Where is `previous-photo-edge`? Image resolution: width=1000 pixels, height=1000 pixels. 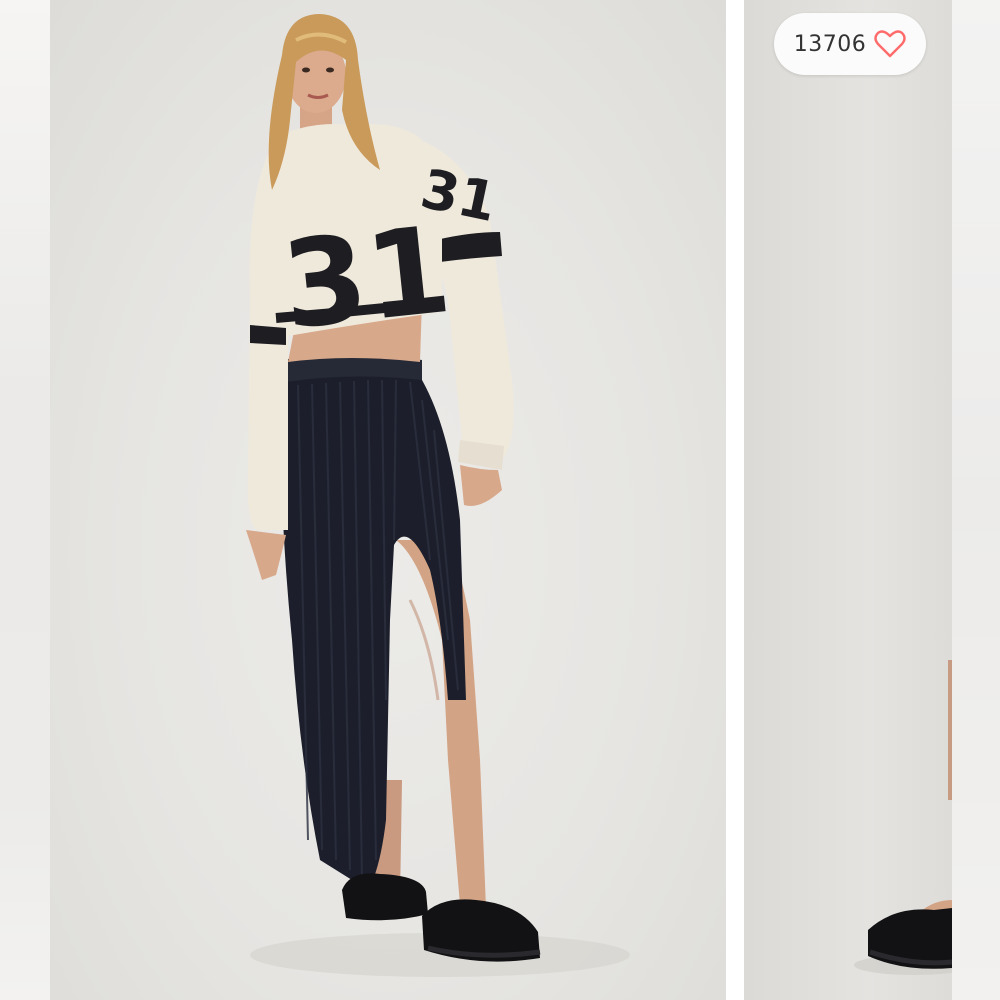
previous-photo-edge is located at coordinates (25, 500).